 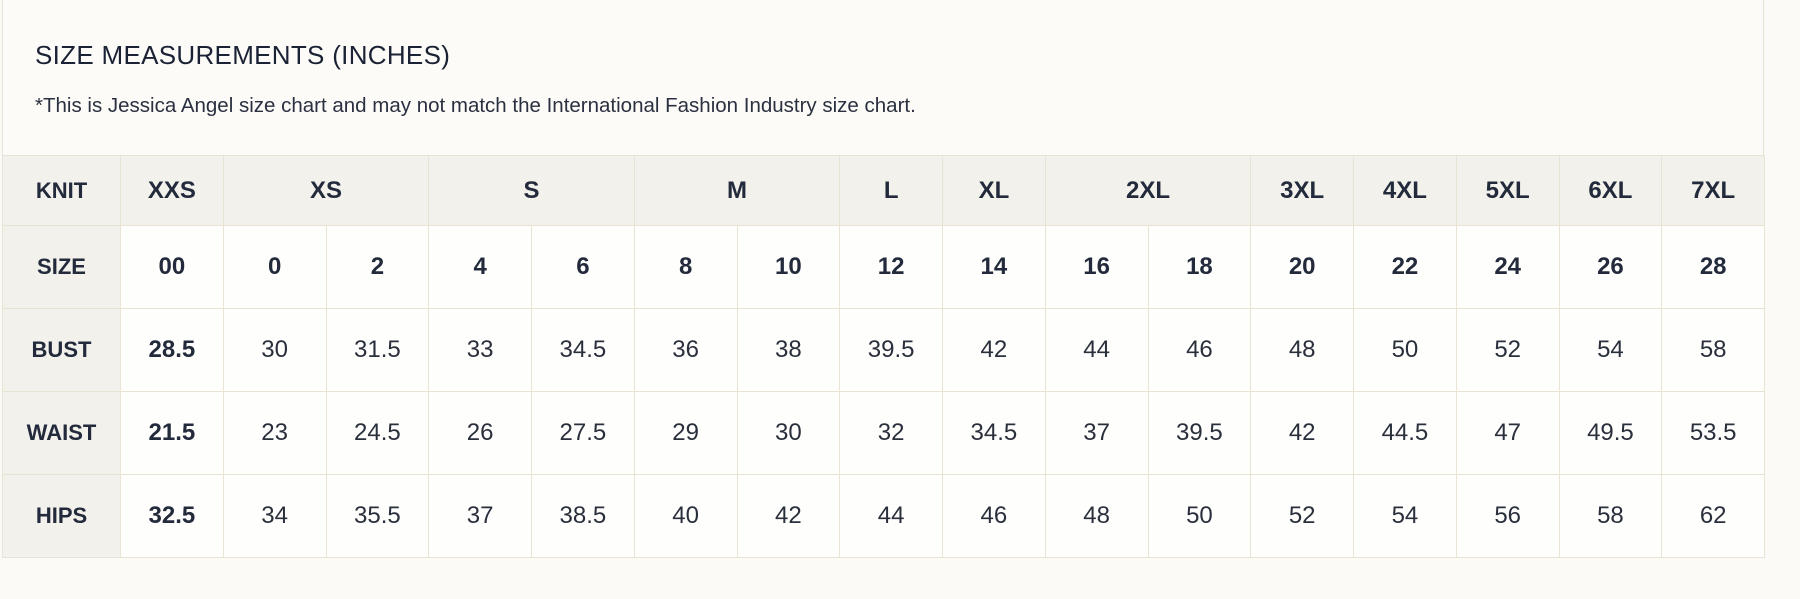 What do you see at coordinates (1610, 433) in the screenshot?
I see `table-cell: 49.5` at bounding box center [1610, 433].